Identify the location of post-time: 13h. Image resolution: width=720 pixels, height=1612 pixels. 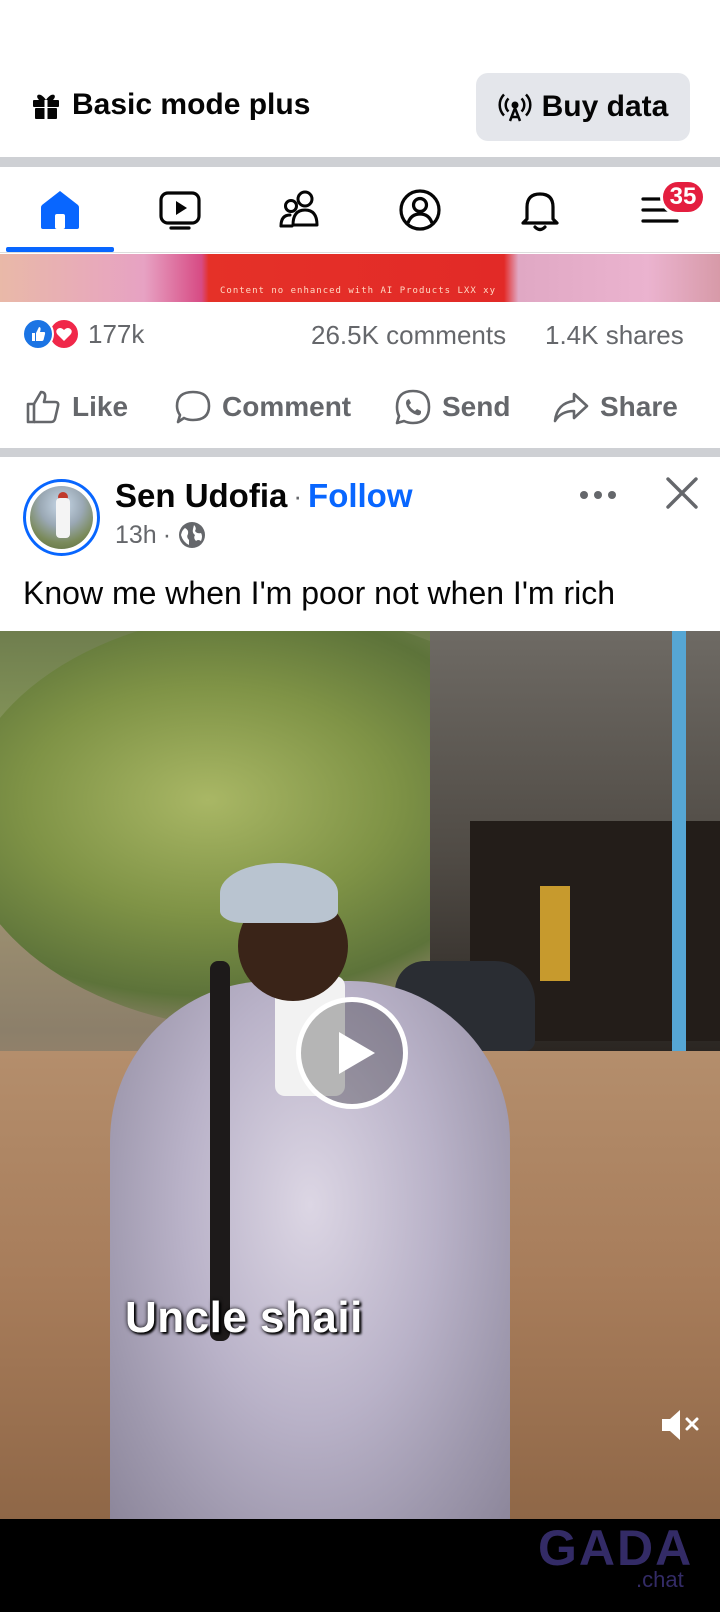
(136, 535).